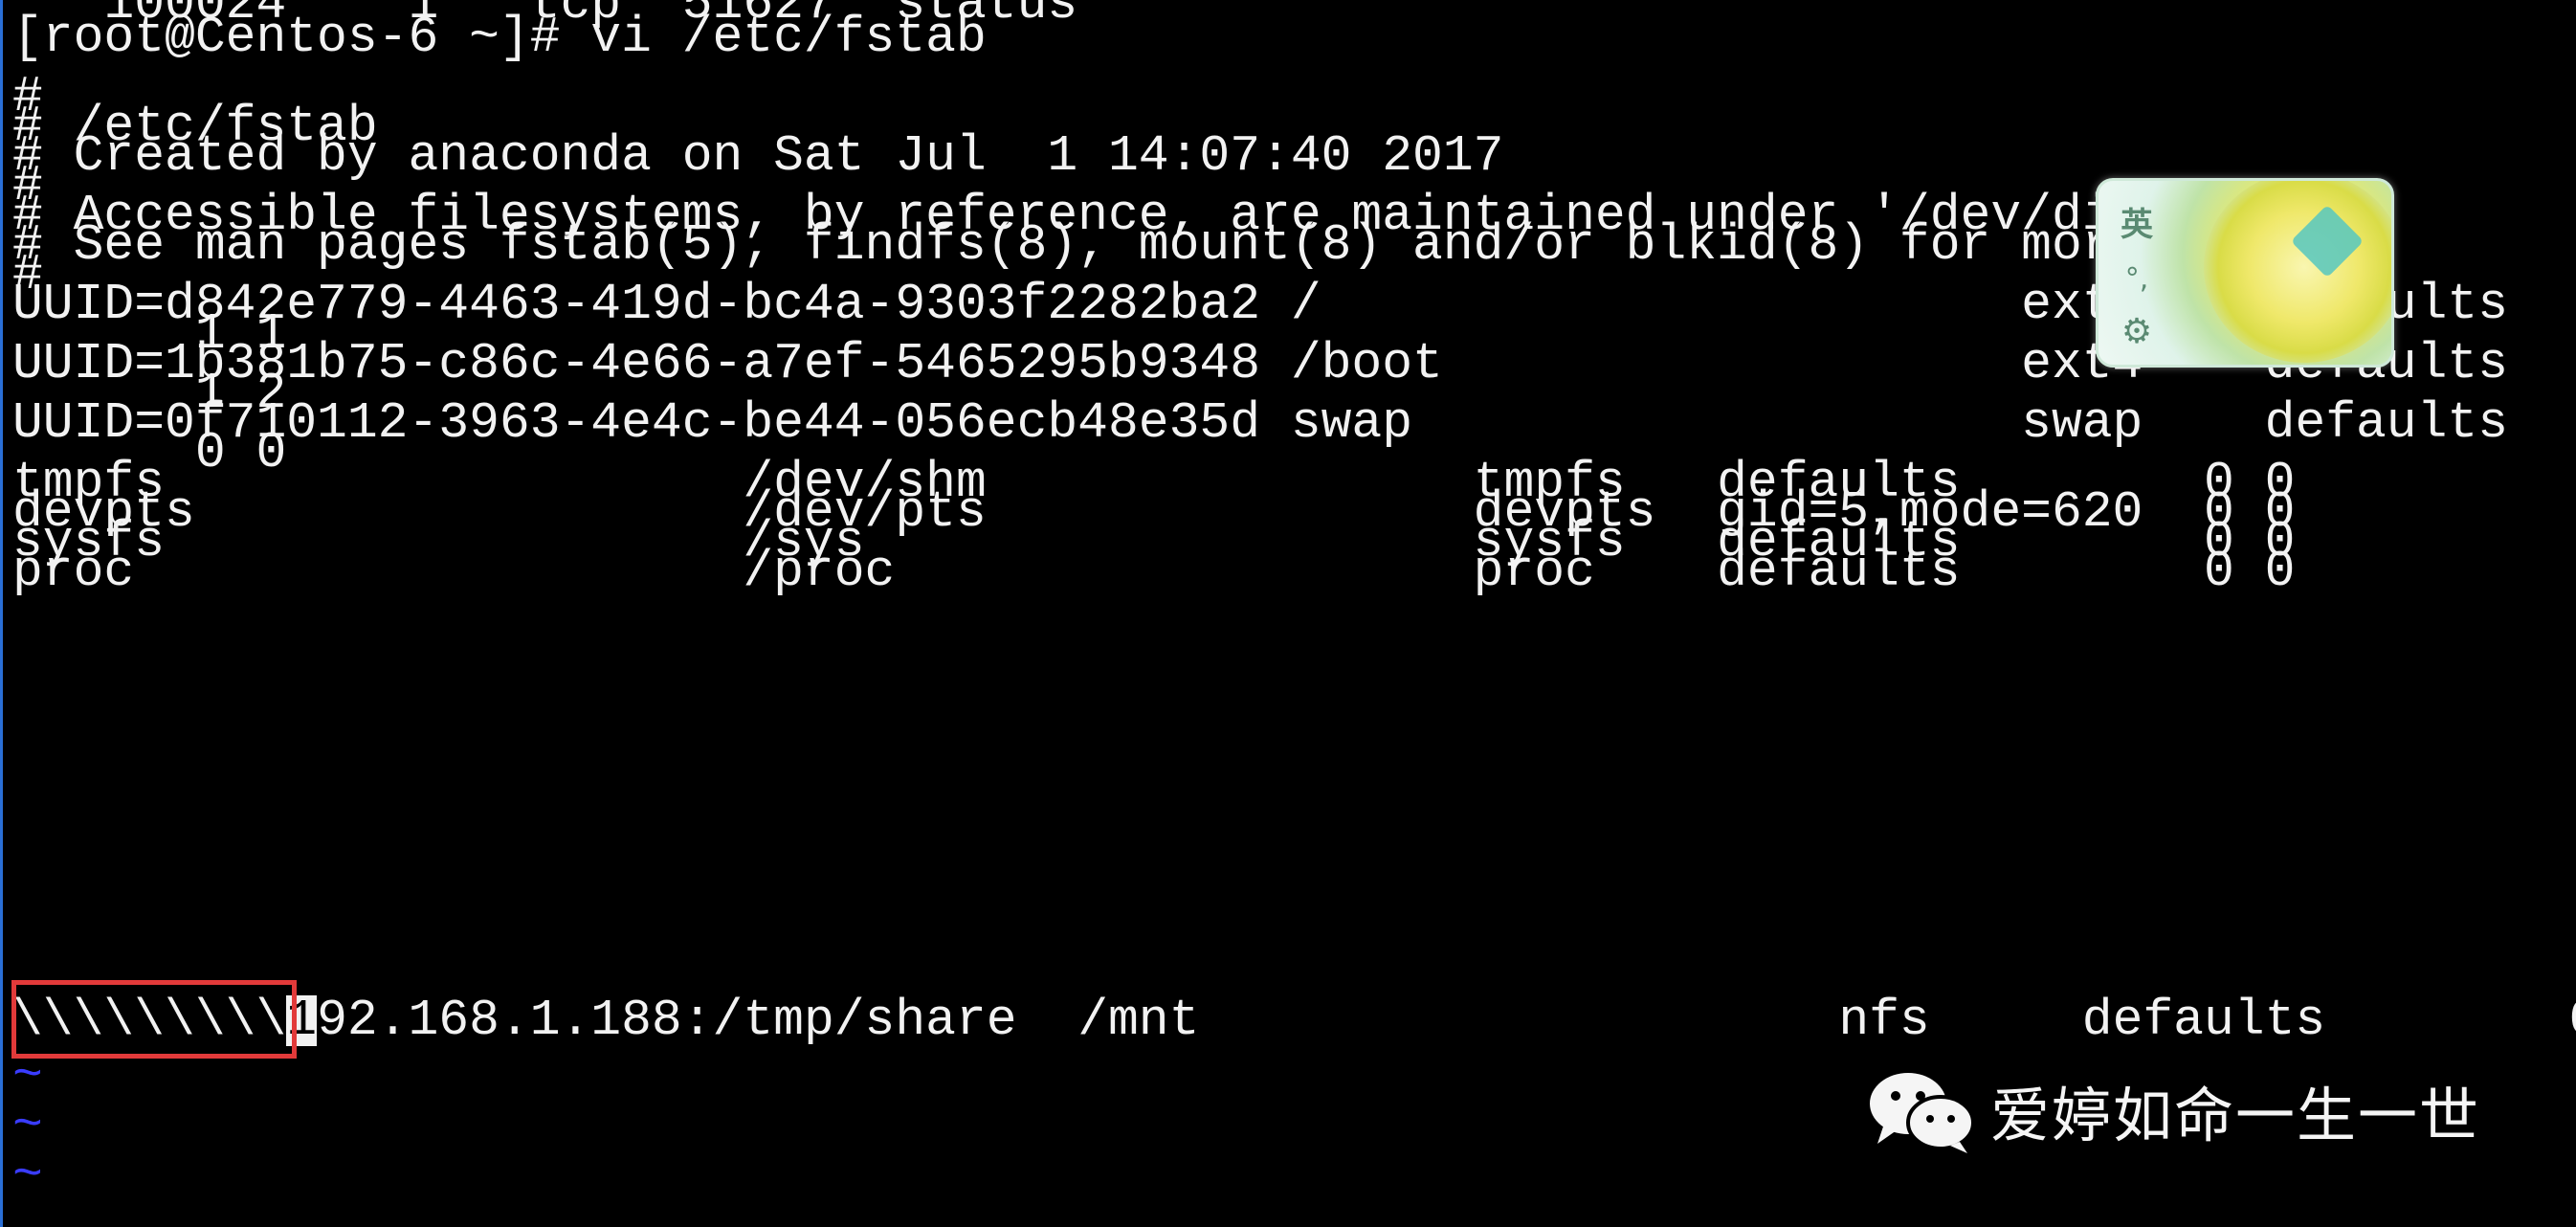 This screenshot has width=2576, height=1227. Describe the element at coordinates (1922, 1113) in the screenshot. I see `wechat-icon` at that location.